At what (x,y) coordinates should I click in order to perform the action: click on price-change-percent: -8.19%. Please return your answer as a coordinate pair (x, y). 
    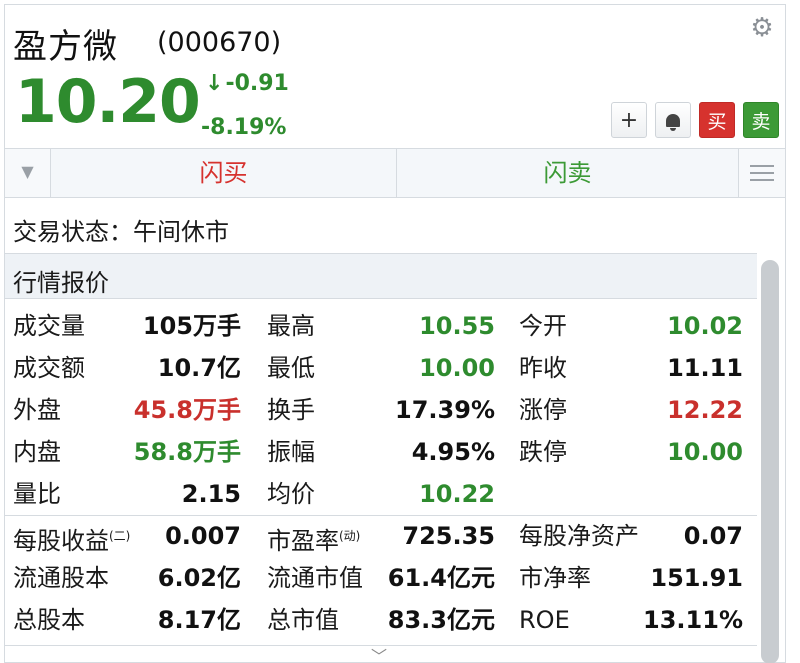
    Looking at the image, I should click on (244, 127).